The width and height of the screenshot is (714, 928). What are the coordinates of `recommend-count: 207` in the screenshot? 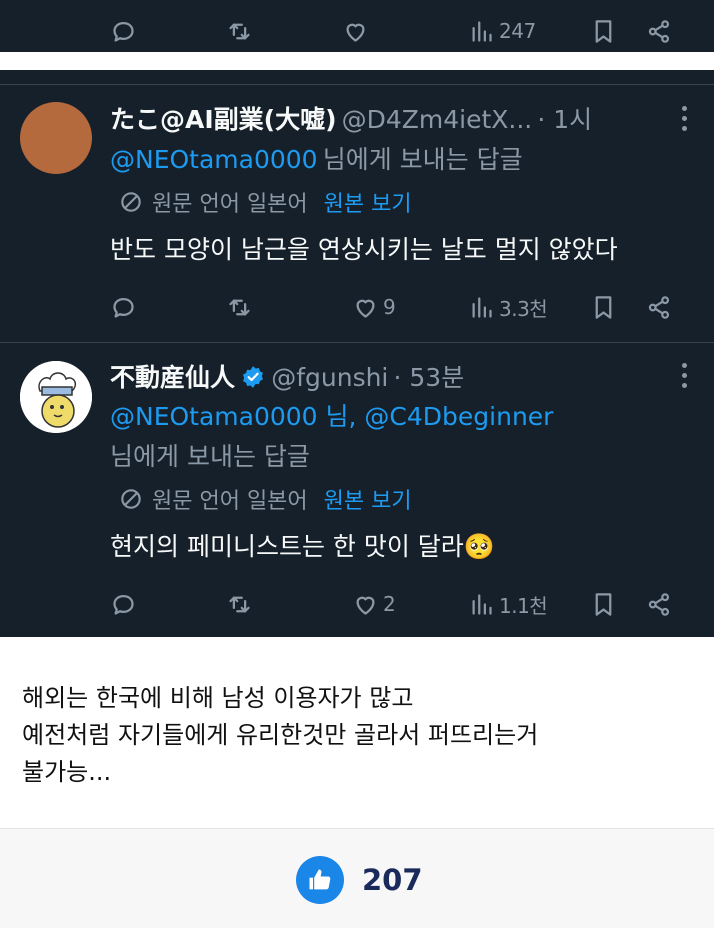 It's located at (392, 880).